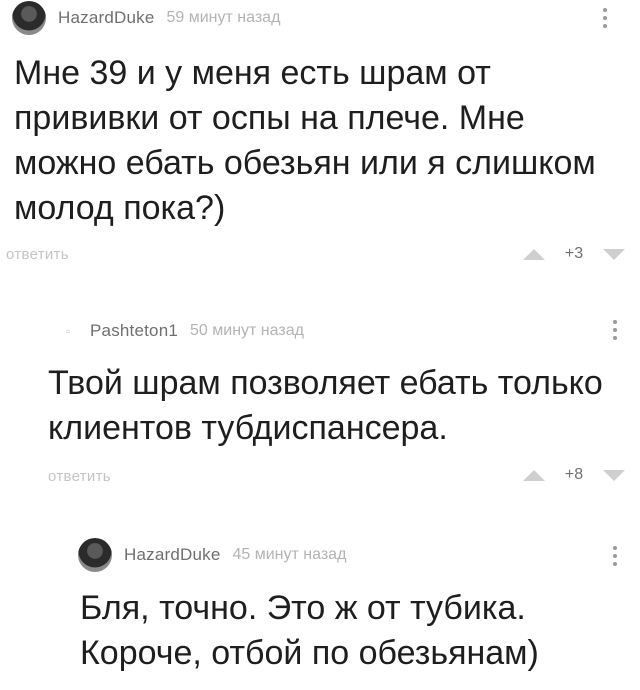  I want to click on vote-controls: +8, so click(574, 475).